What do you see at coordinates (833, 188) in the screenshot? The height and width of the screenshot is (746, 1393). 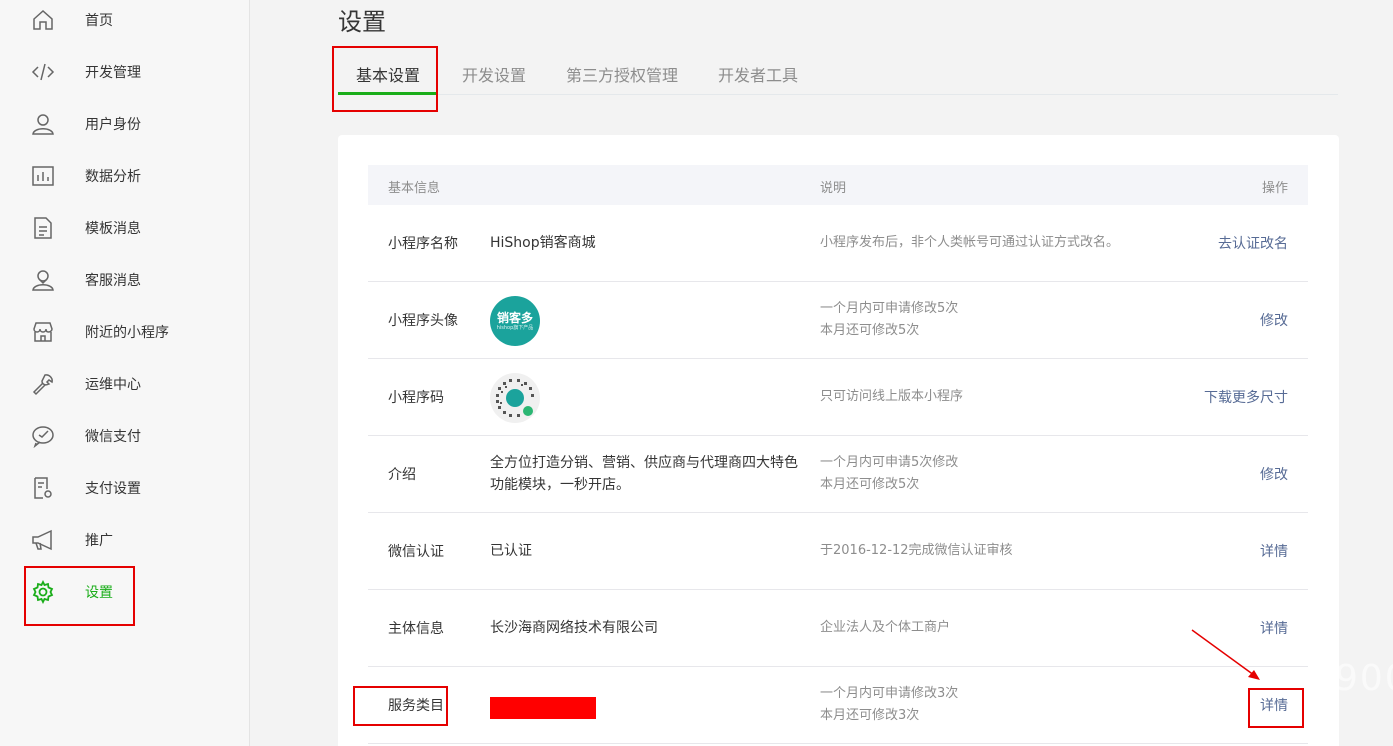 I see `header-desc: 说明` at bounding box center [833, 188].